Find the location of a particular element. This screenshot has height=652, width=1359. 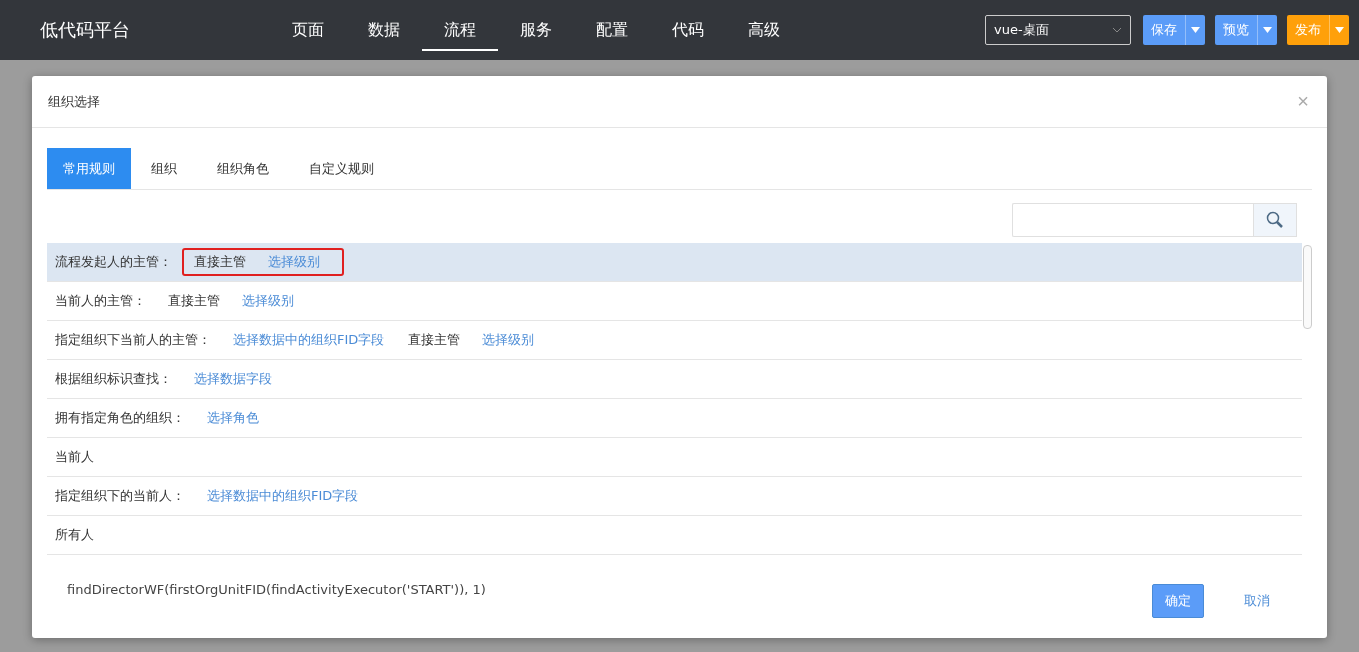

rule-label: 当前人 is located at coordinates (74, 457).